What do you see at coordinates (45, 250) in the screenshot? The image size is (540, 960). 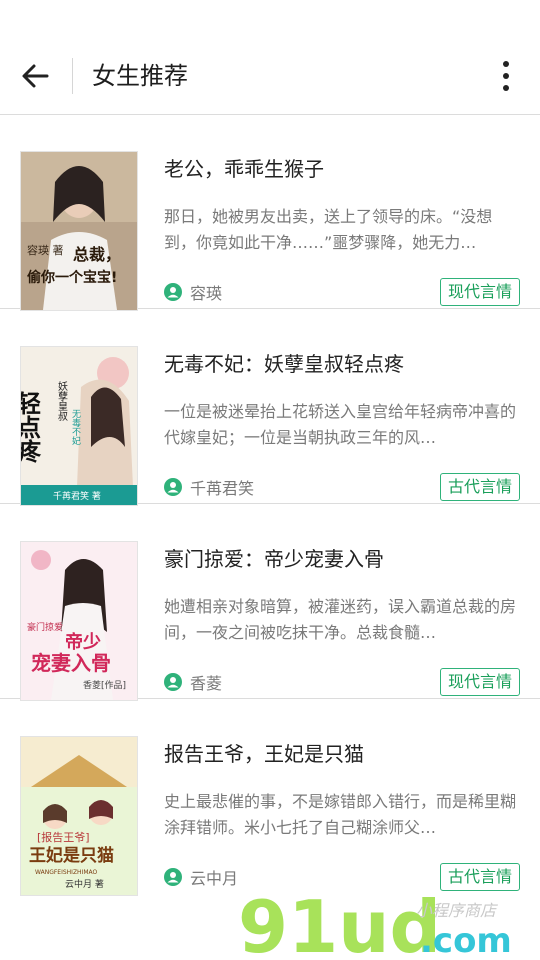 I see `svg-text: 容瑛 著` at bounding box center [45, 250].